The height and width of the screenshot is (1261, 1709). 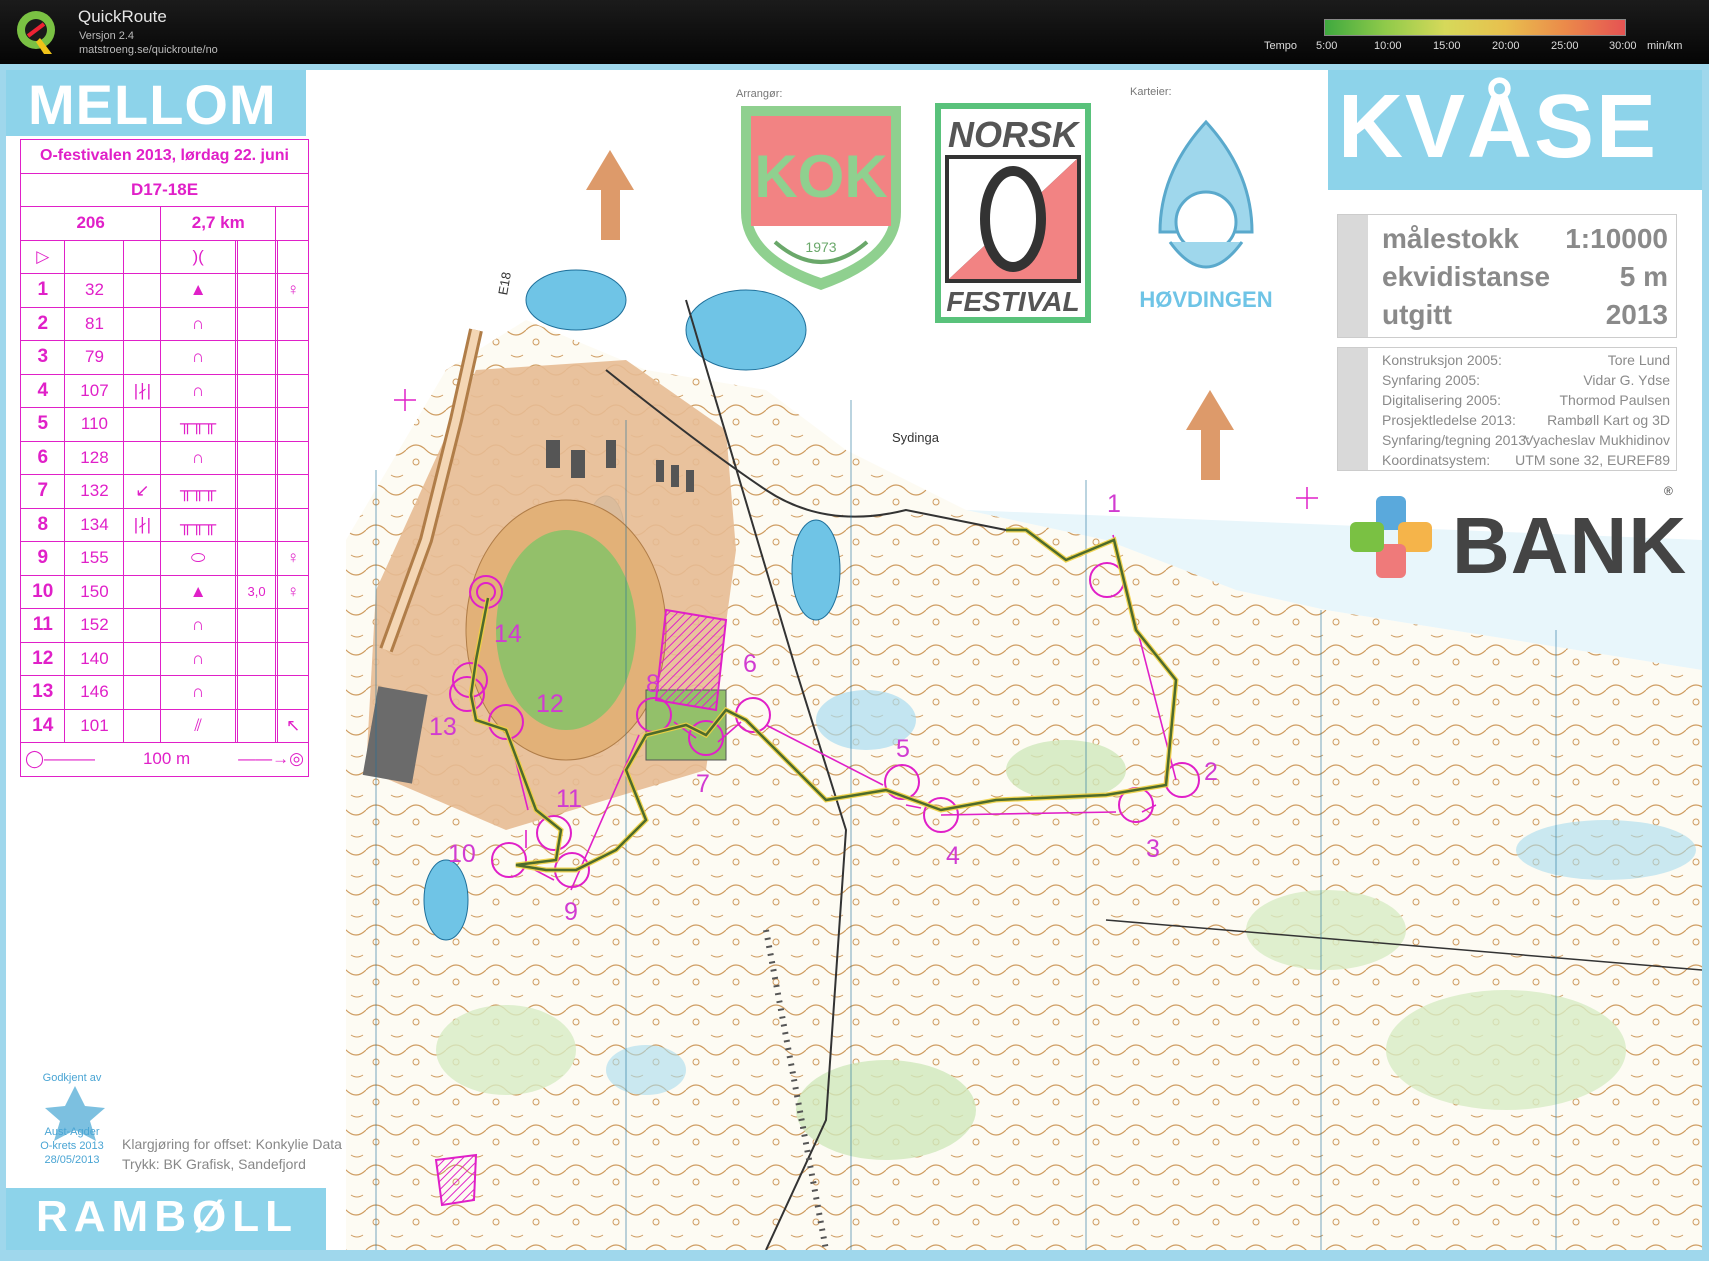 What do you see at coordinates (94, 625) in the screenshot?
I see `control-code-cell: 152` at bounding box center [94, 625].